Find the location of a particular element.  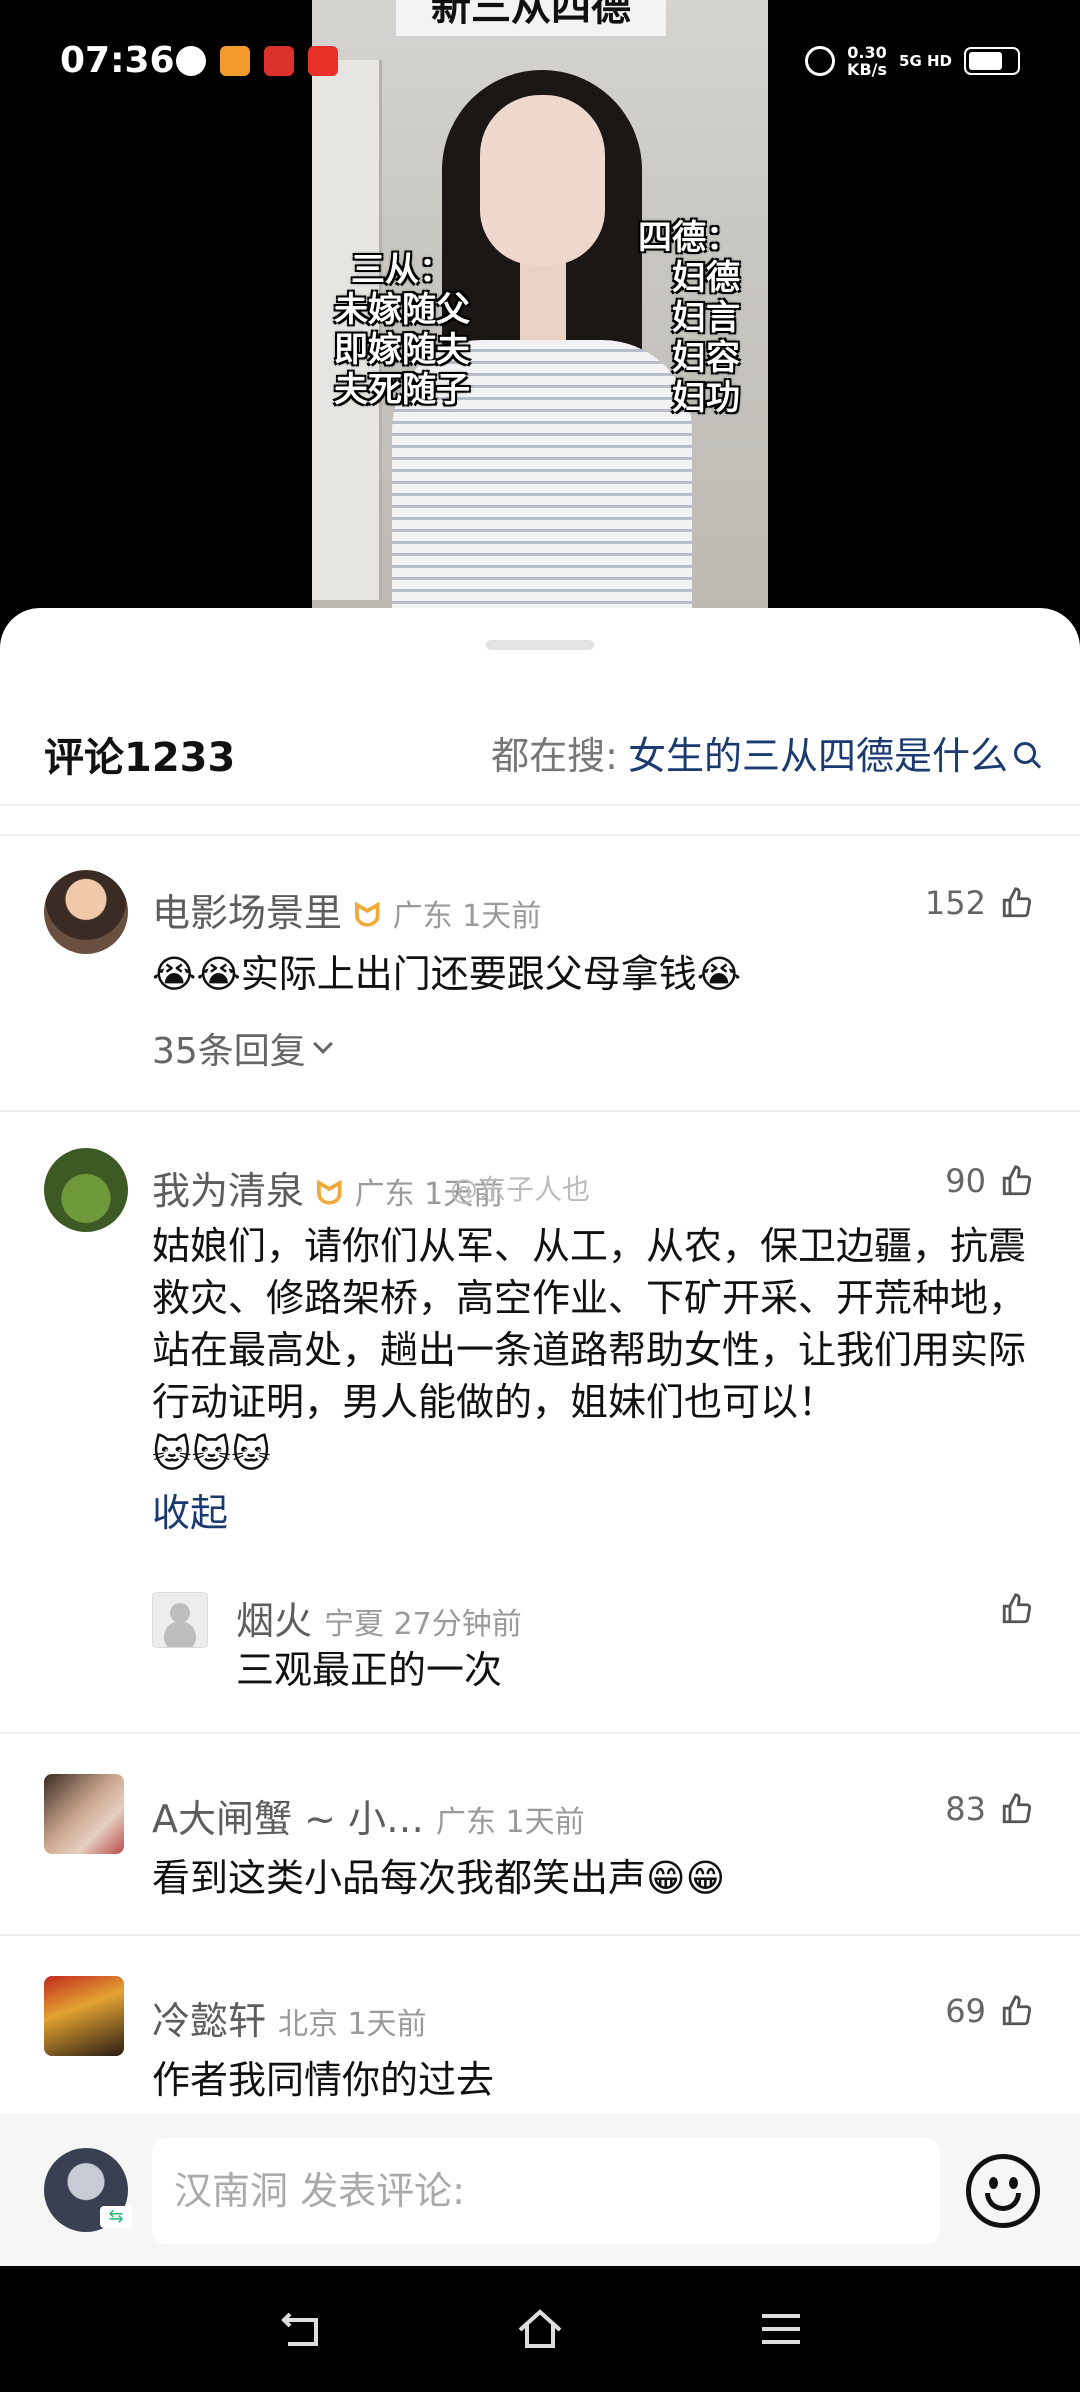

like-button is located at coordinates (1017, 1609).